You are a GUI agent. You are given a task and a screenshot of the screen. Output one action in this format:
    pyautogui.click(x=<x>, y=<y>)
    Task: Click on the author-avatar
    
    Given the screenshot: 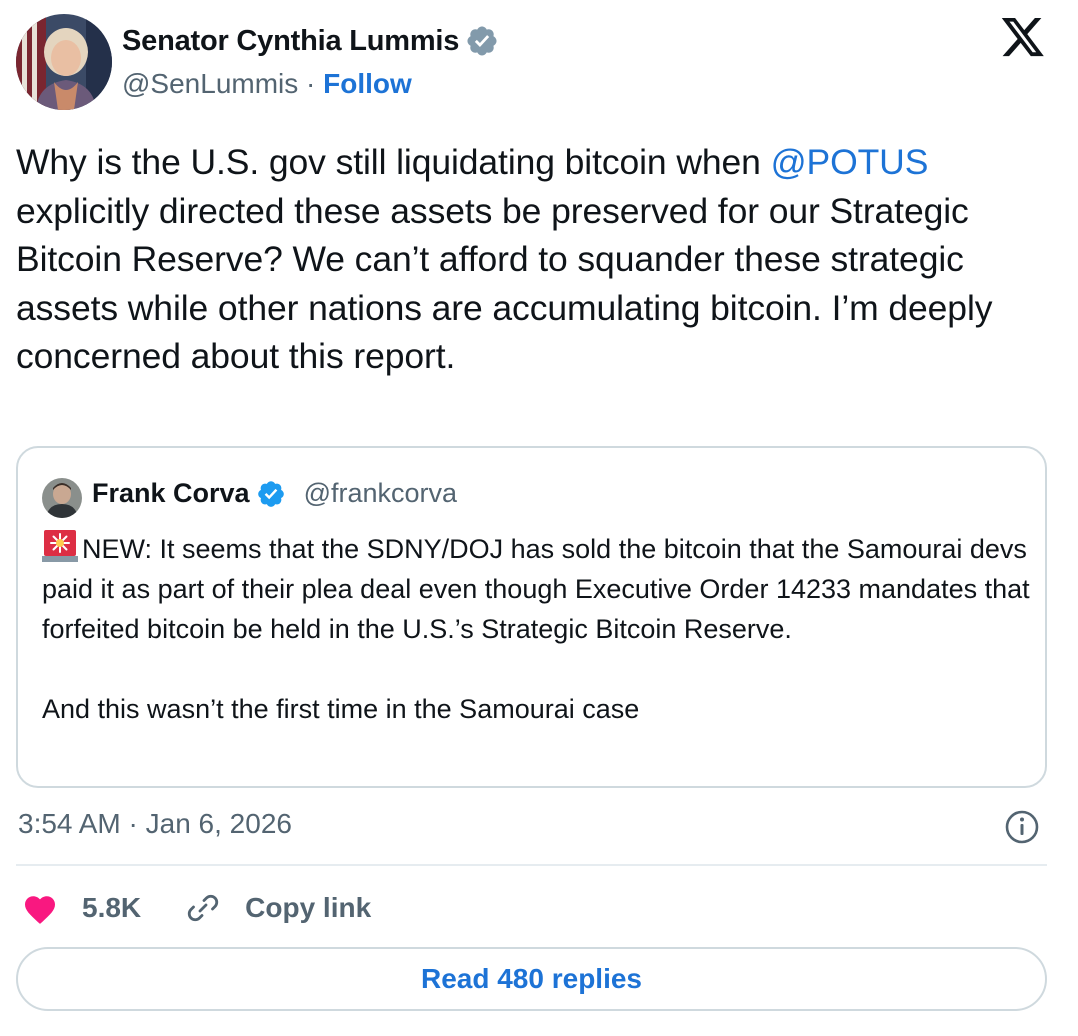 What is the action you would take?
    pyautogui.click(x=64, y=62)
    